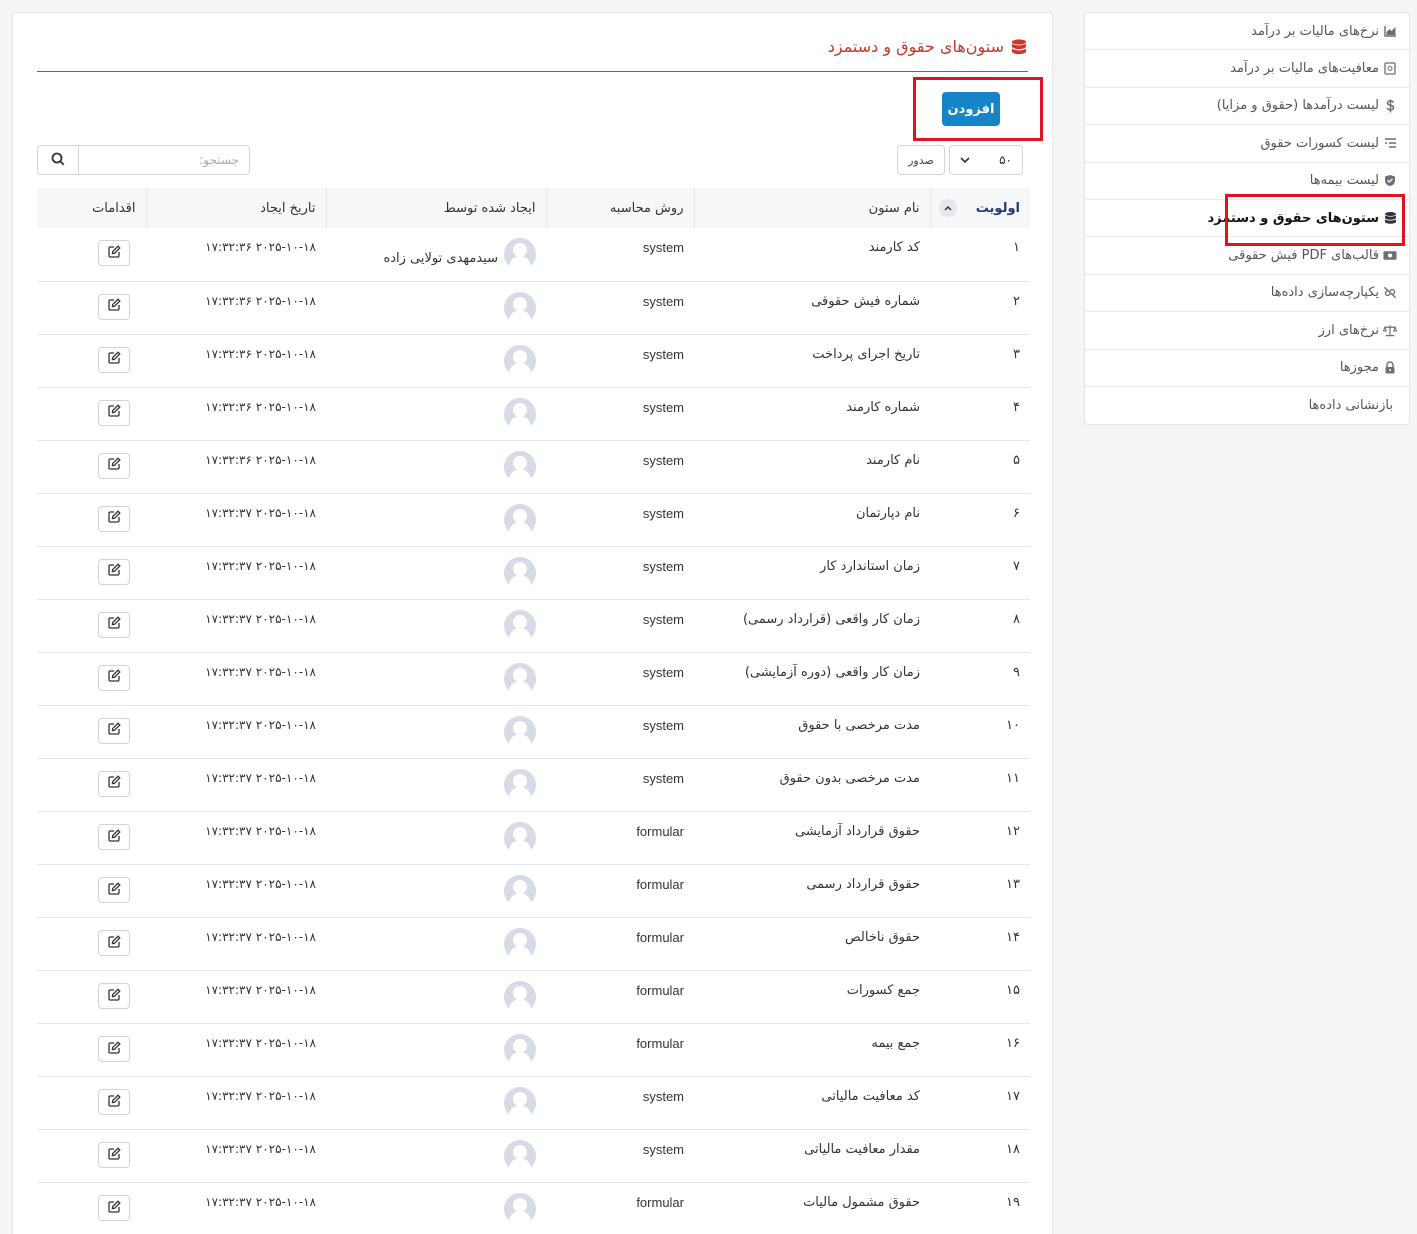 The image size is (1417, 1234). Describe the element at coordinates (58, 160) in the screenshot. I see `search-button` at that location.